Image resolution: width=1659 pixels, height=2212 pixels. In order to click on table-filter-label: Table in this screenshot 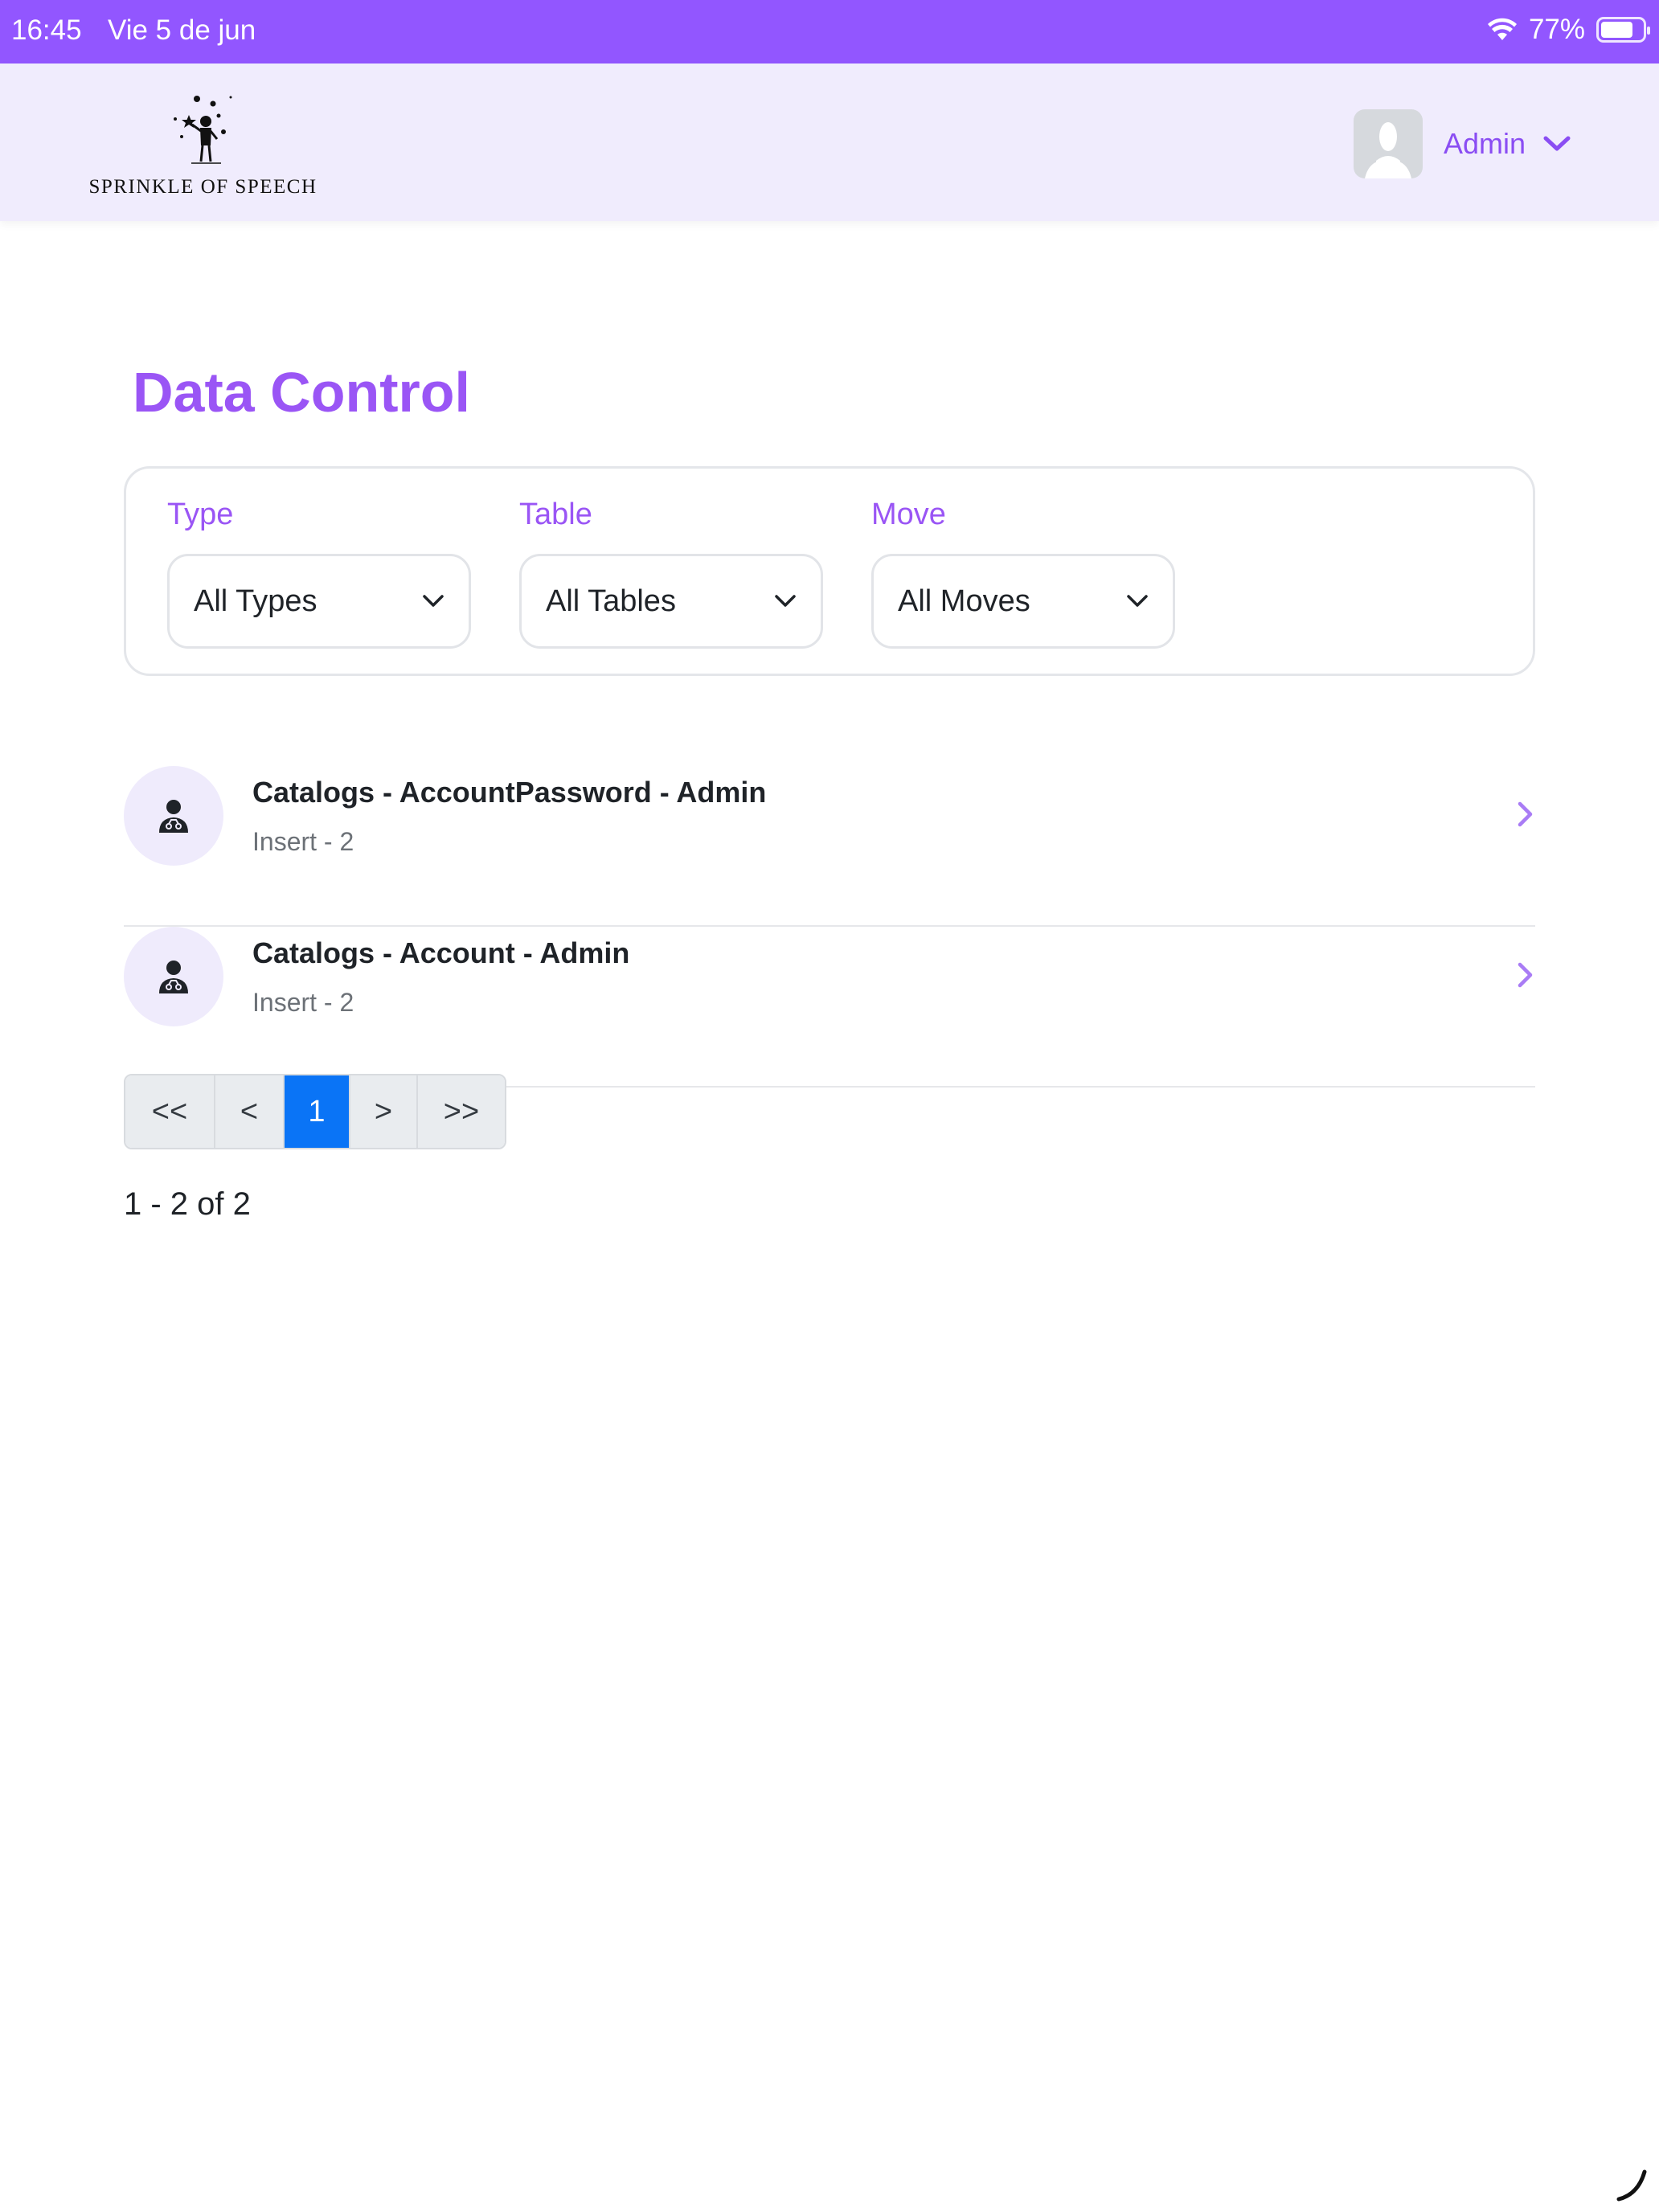, I will do `click(555, 514)`.